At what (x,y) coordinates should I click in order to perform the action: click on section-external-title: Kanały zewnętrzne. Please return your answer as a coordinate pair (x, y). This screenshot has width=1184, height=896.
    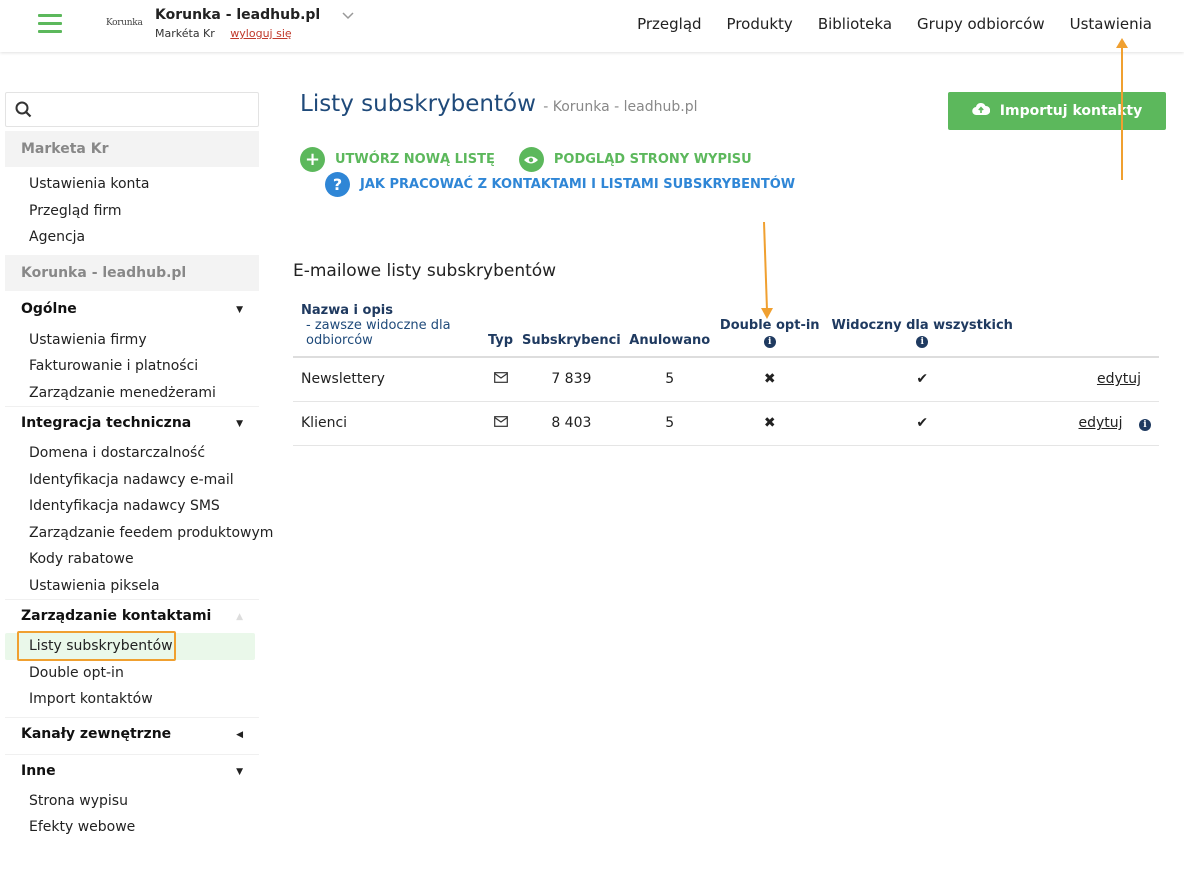
    Looking at the image, I should click on (96, 733).